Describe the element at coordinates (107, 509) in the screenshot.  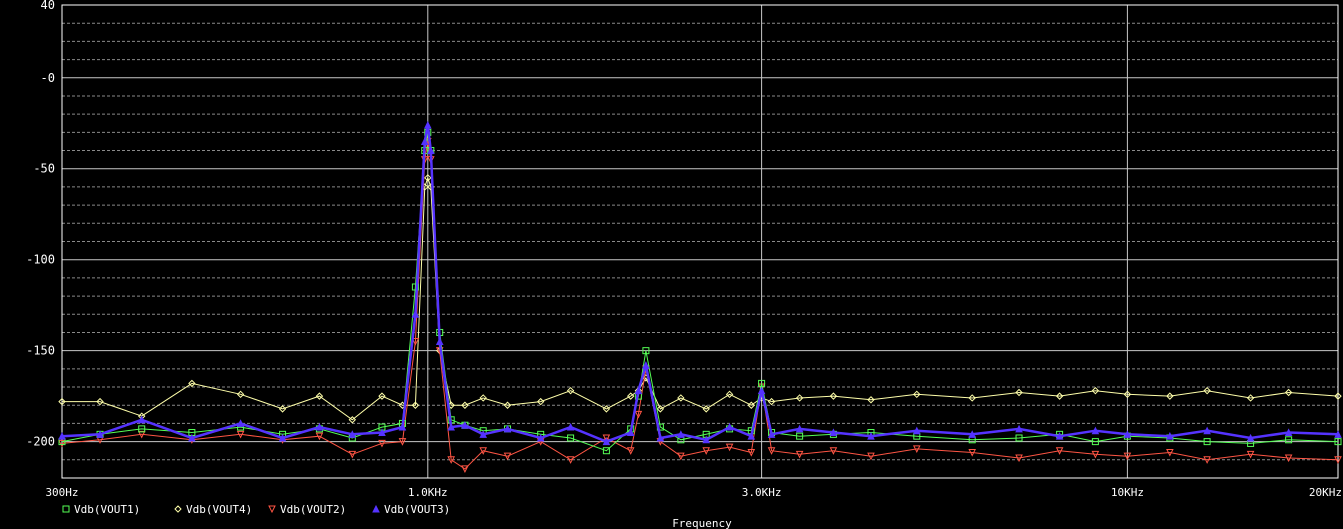
I see `legend-label: Vdb(VOUT1)` at that location.